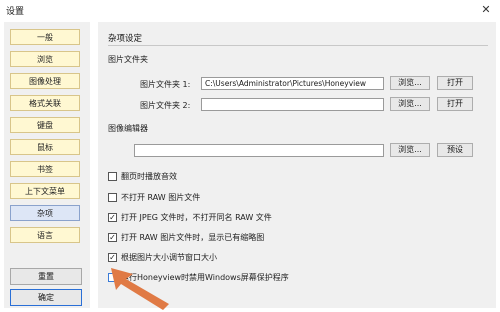  Describe the element at coordinates (45, 37) in the screenshot. I see `sidebar-item-general: 一般` at that location.